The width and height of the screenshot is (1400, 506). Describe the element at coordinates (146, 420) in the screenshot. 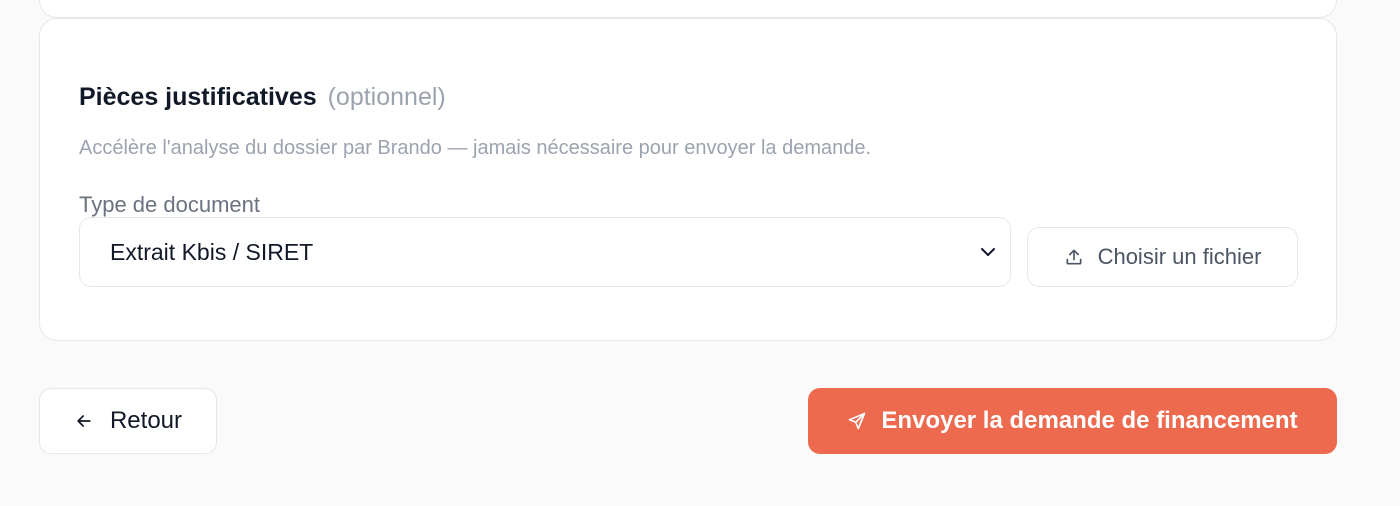

I see `back-button-label: Retour` at that location.